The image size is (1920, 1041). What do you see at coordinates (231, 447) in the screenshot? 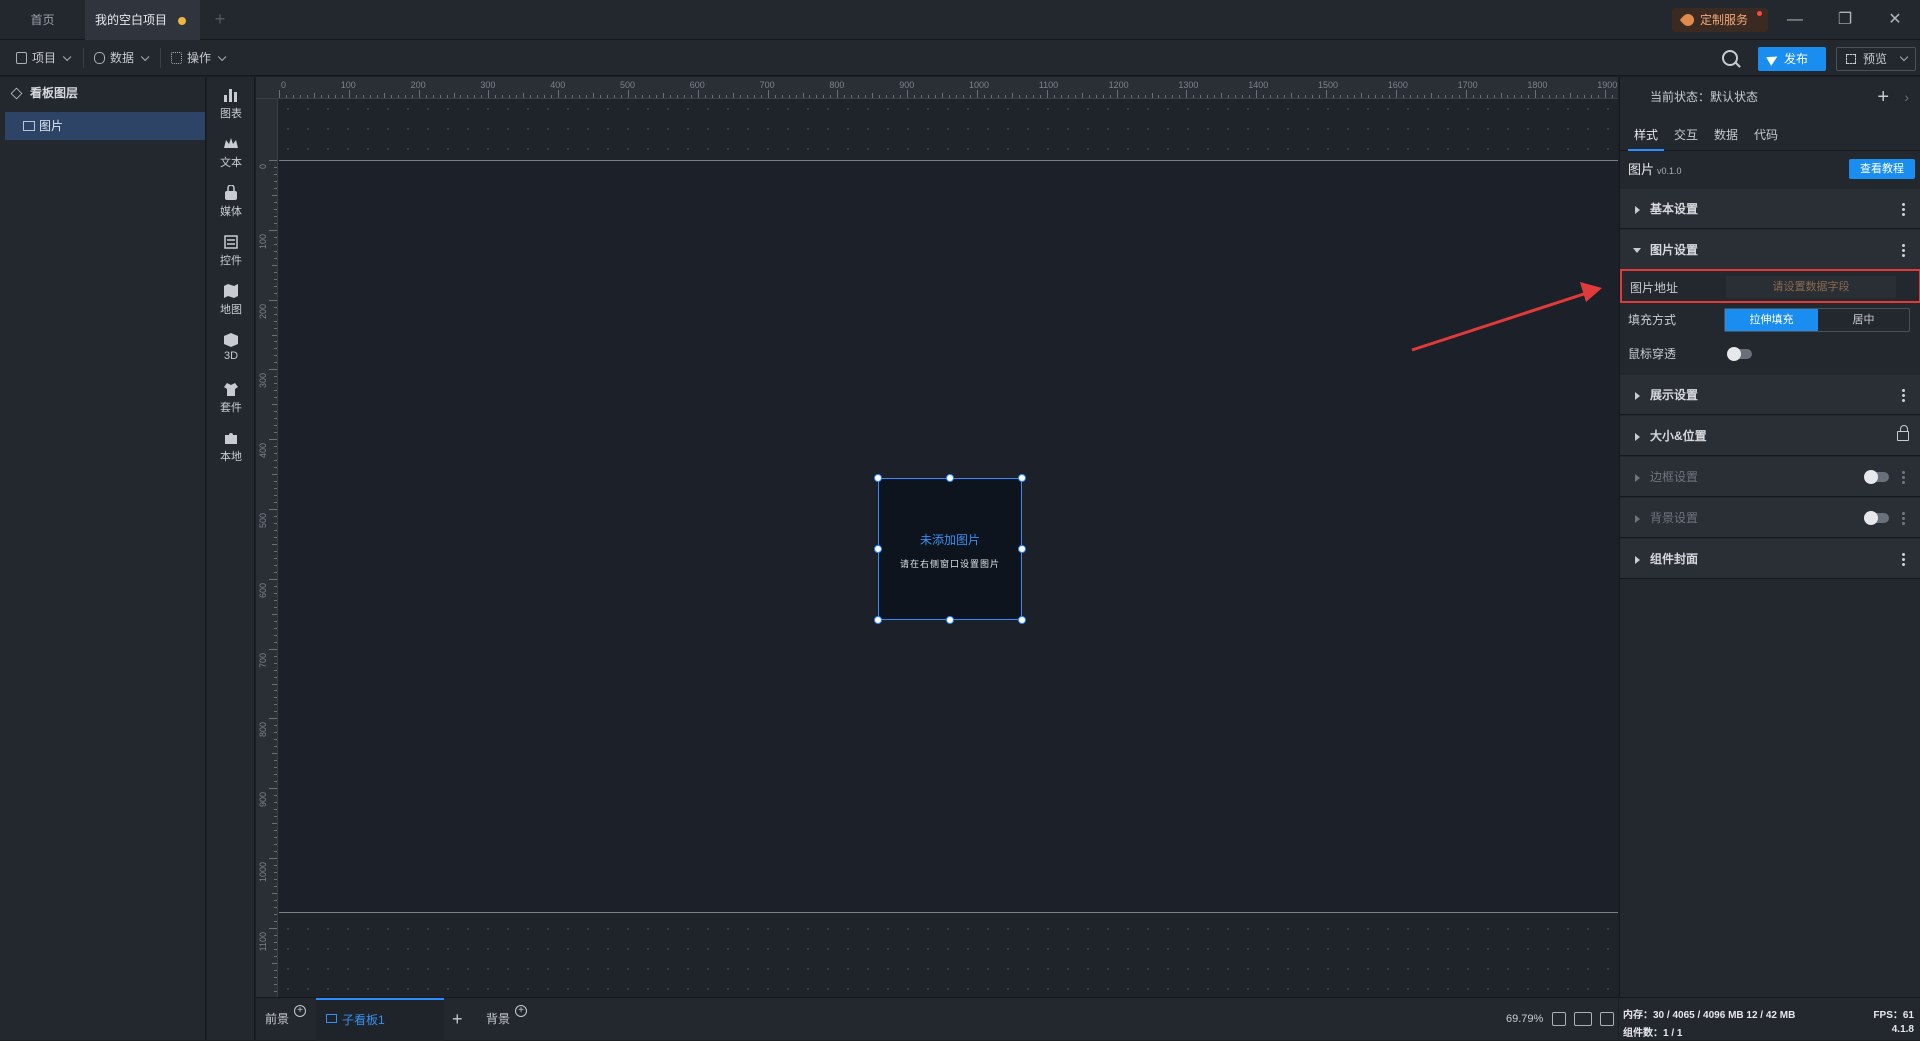
I see `tool-local: 本地` at bounding box center [231, 447].